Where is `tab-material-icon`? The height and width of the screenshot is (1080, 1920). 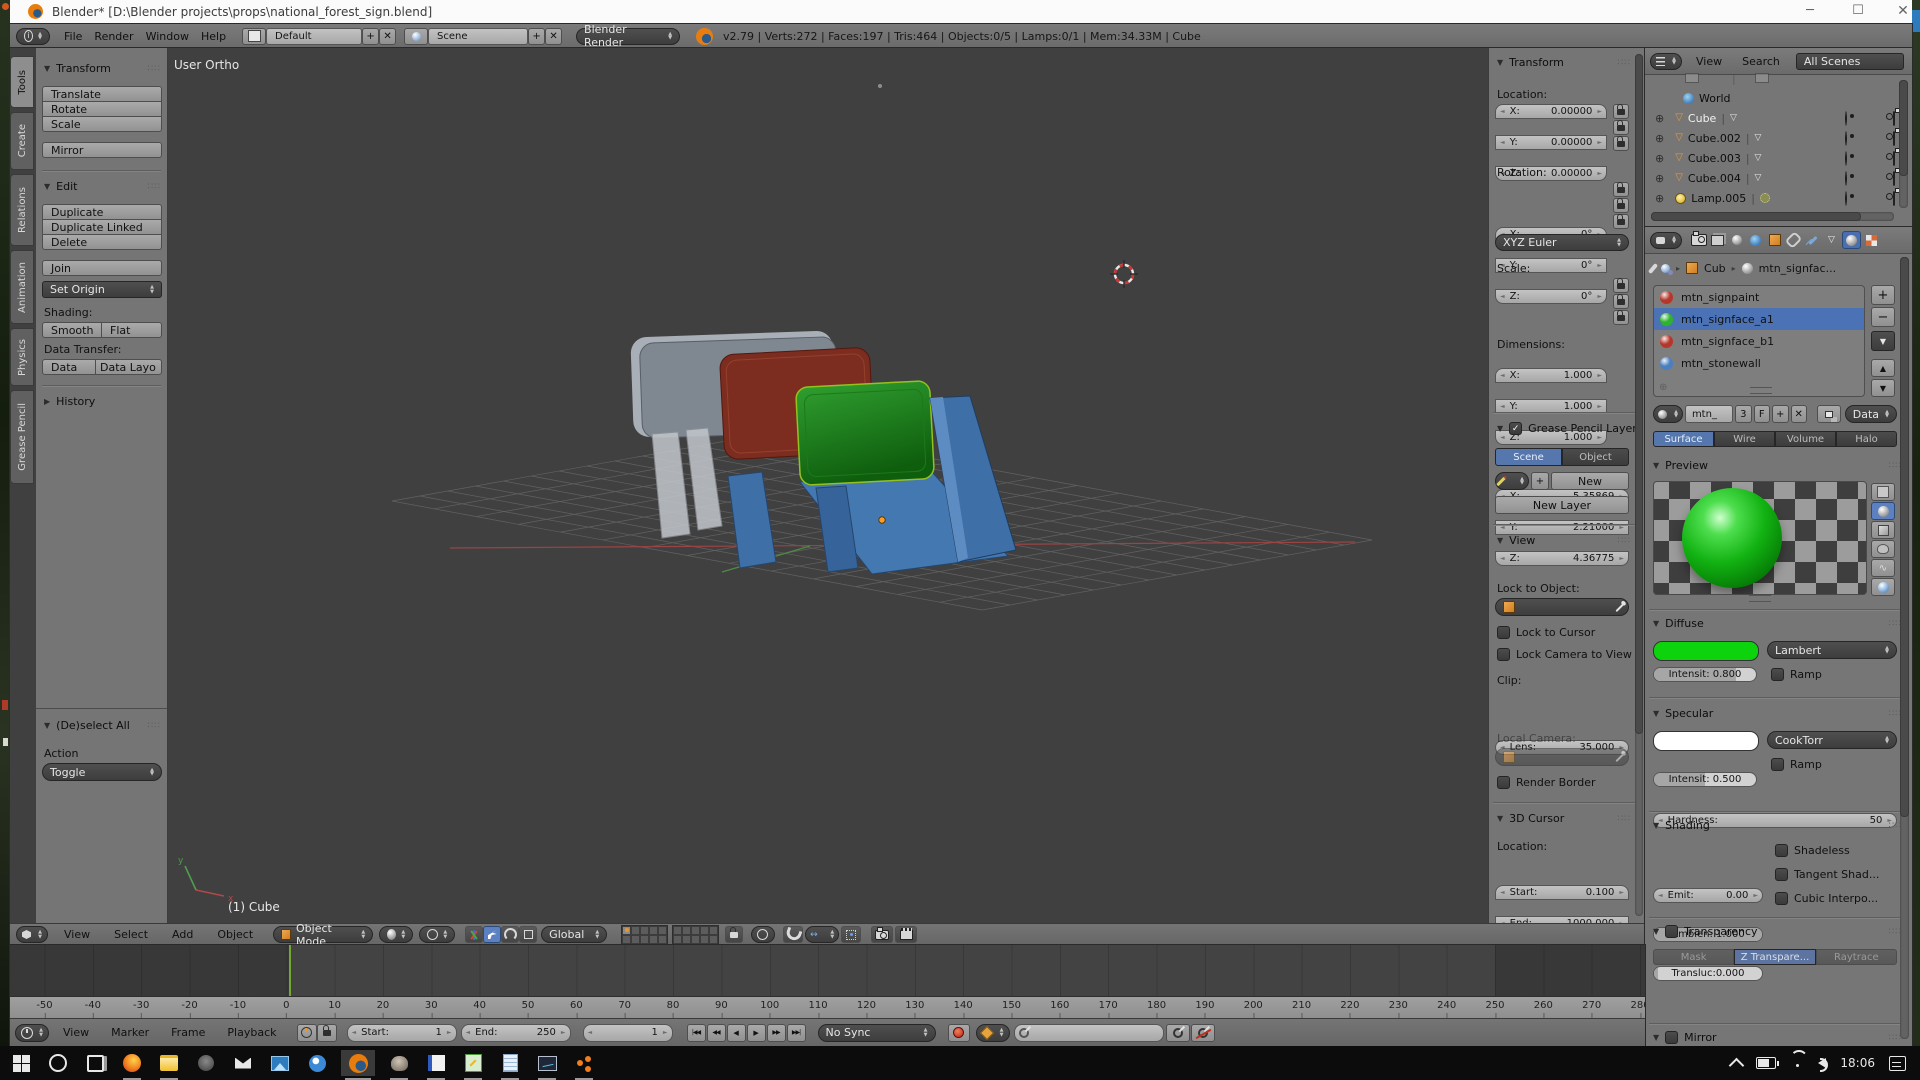
tab-material-icon is located at coordinates (1851, 240).